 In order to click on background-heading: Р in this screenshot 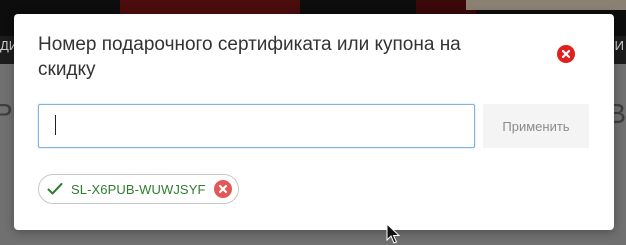, I will do `click(6, 113)`.